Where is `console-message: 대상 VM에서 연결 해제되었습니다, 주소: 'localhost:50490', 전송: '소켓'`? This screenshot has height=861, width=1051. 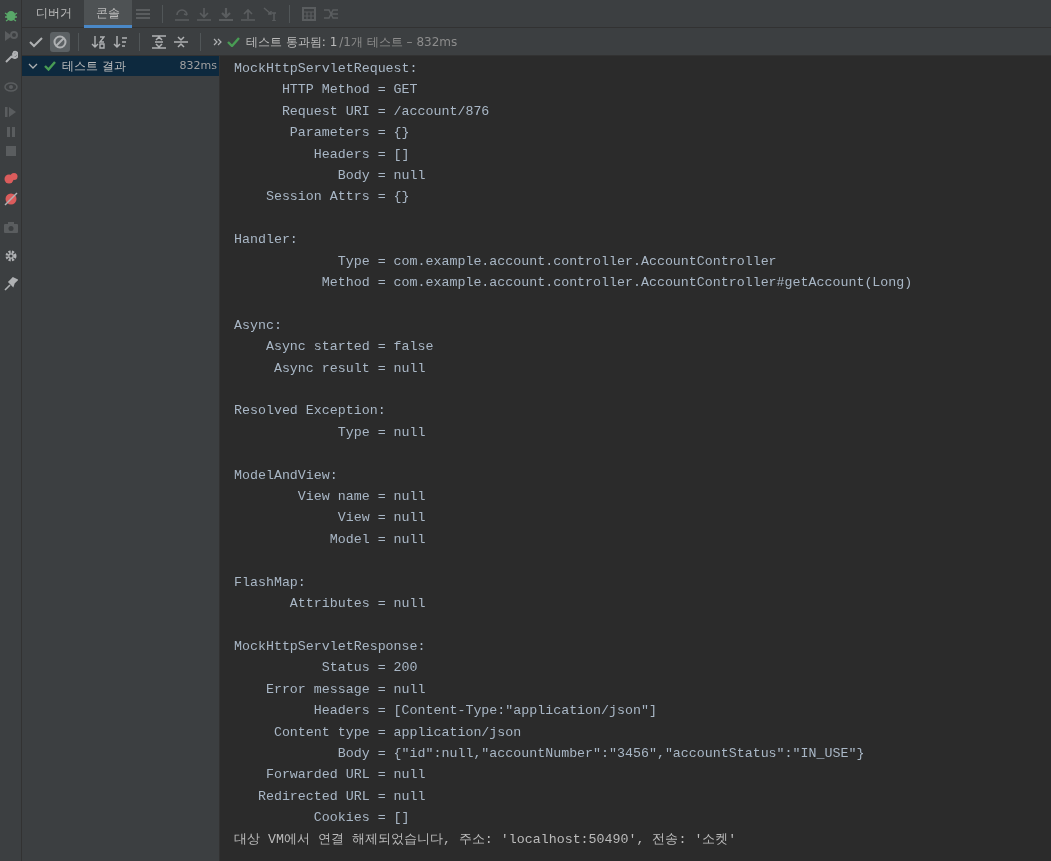 console-message: 대상 VM에서 연결 해제되었습니다, 주소: 'localhost:50490', 전송: '소켓' is located at coordinates (486, 839).